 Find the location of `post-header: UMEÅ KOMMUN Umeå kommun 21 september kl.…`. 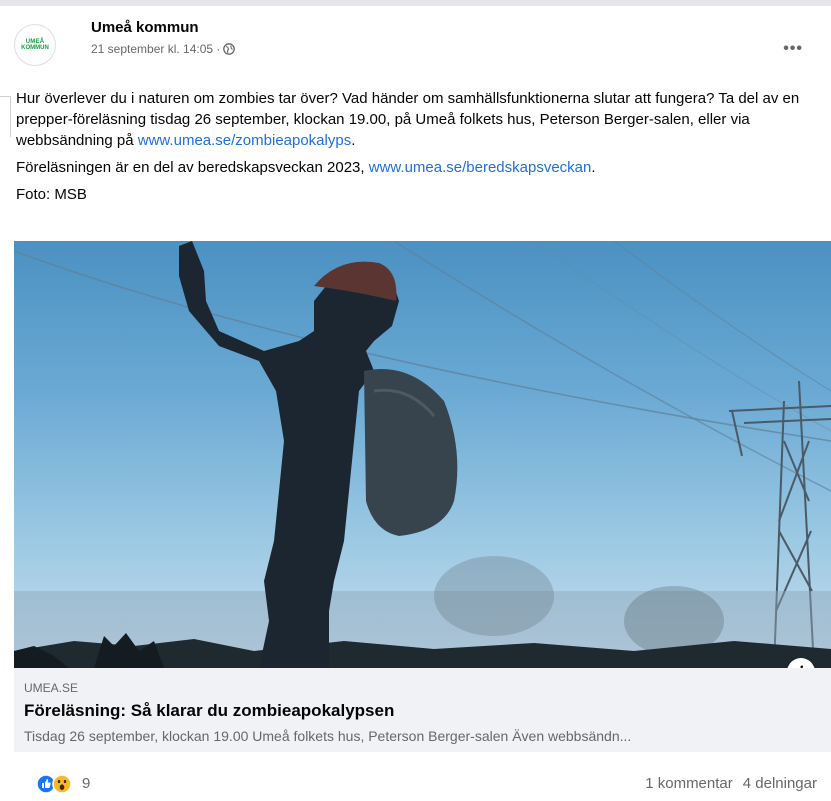

post-header: UMEÅ KOMMUN Umeå kommun 21 september kl.… is located at coordinates (415, 44).